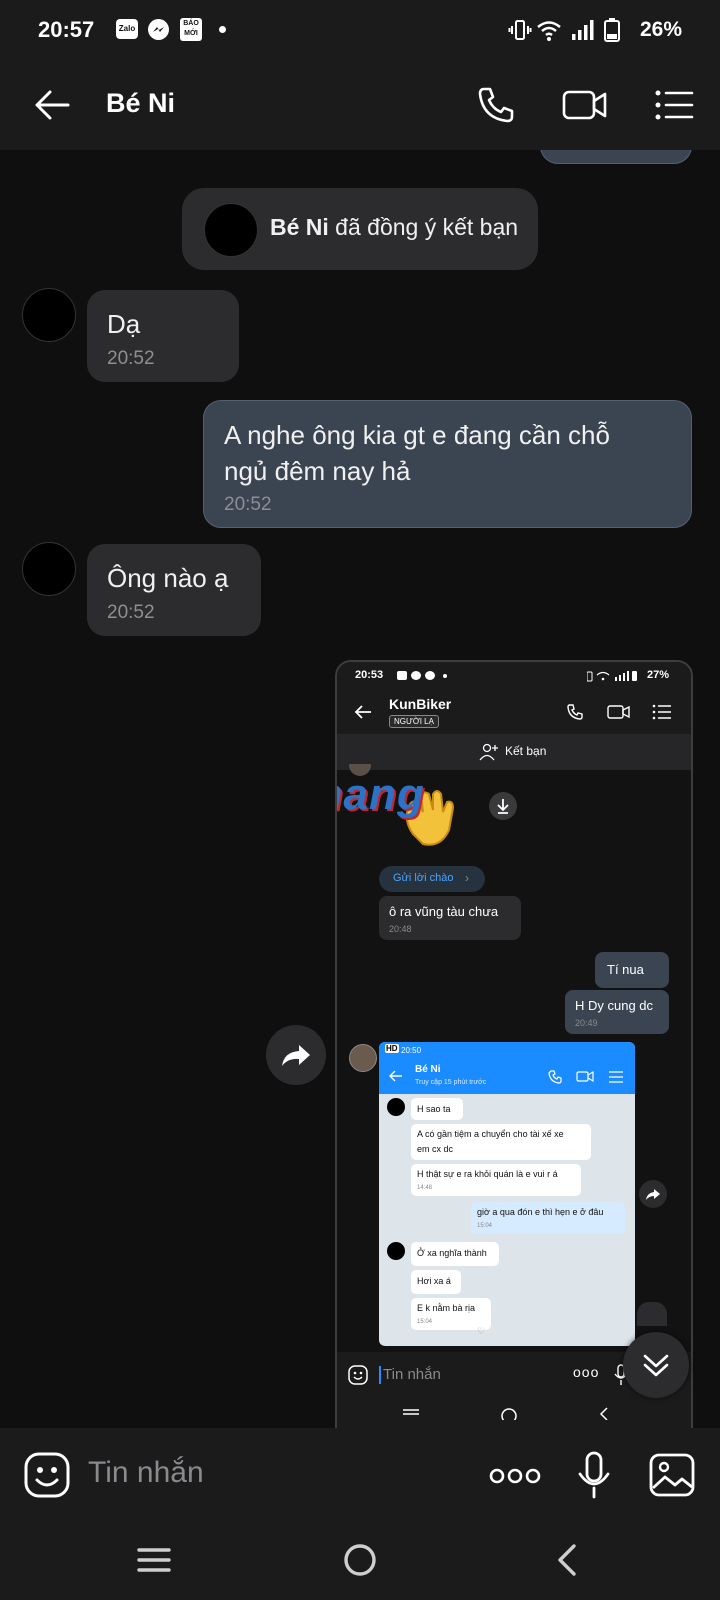 The image size is (720, 1600). Describe the element at coordinates (411, 1050) in the screenshot. I see `nested-time: 20:50` at that location.